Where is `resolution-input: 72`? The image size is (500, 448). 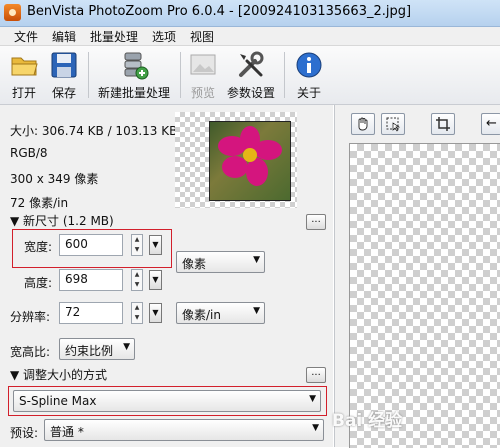 resolution-input: 72 is located at coordinates (91, 313).